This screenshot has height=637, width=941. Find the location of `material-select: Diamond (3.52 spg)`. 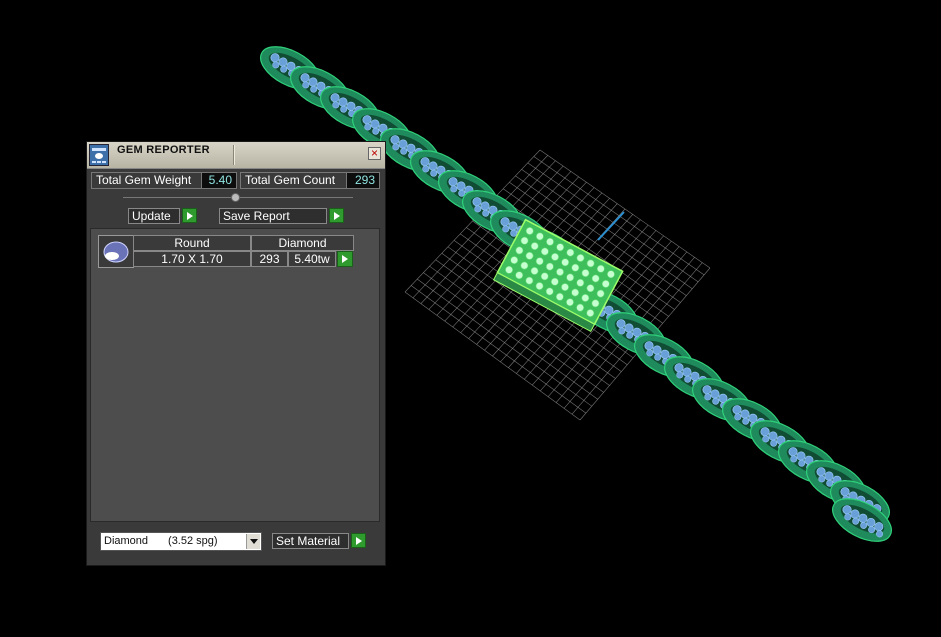

material-select: Diamond (3.52 spg) is located at coordinates (181, 541).